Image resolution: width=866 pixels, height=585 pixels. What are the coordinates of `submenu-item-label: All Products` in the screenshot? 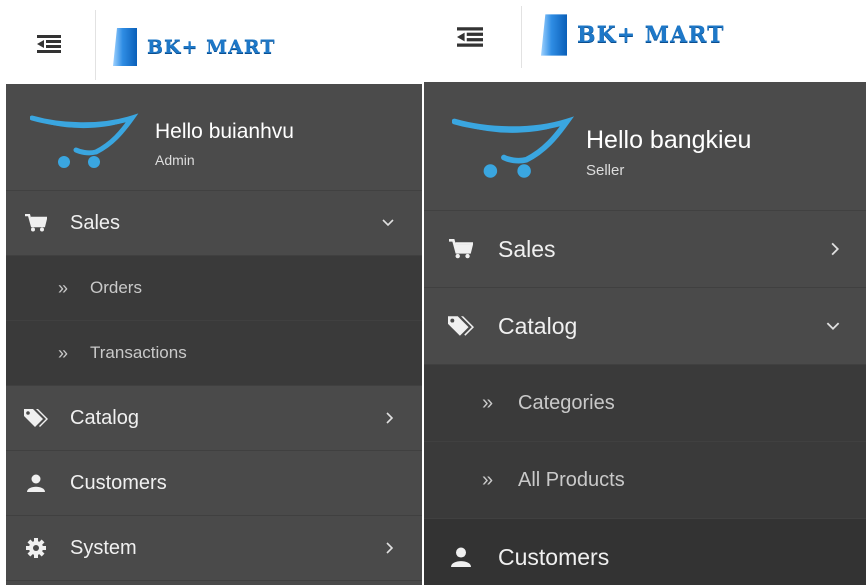 It's located at (571, 479).